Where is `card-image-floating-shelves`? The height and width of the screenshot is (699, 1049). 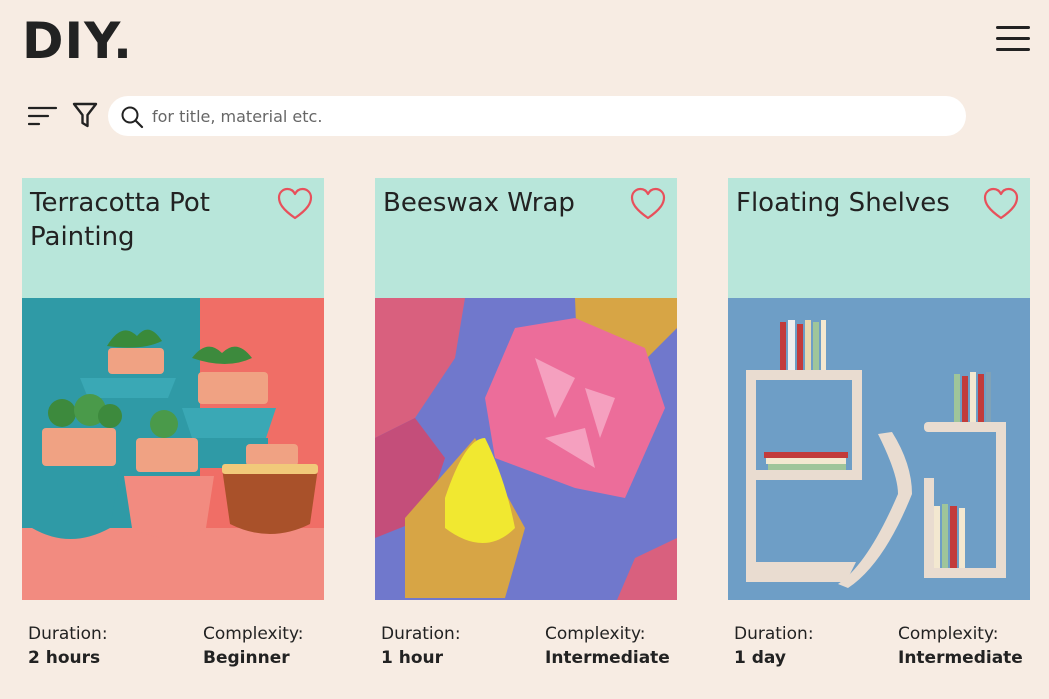
card-image-floating-shelves is located at coordinates (879, 449).